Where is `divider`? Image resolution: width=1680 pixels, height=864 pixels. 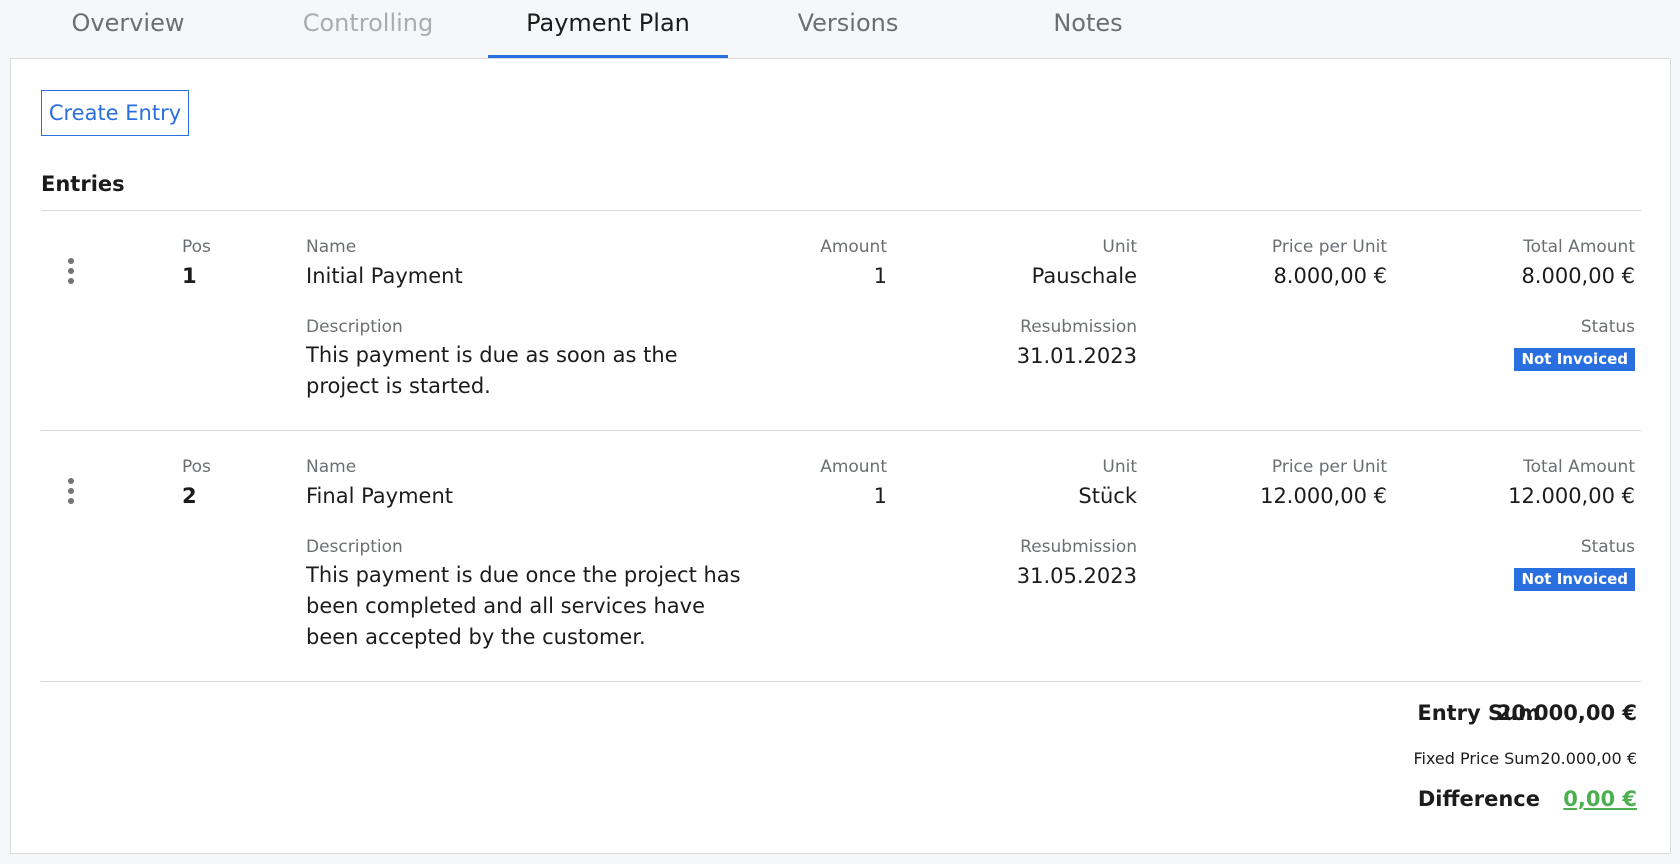
divider is located at coordinates (841, 681).